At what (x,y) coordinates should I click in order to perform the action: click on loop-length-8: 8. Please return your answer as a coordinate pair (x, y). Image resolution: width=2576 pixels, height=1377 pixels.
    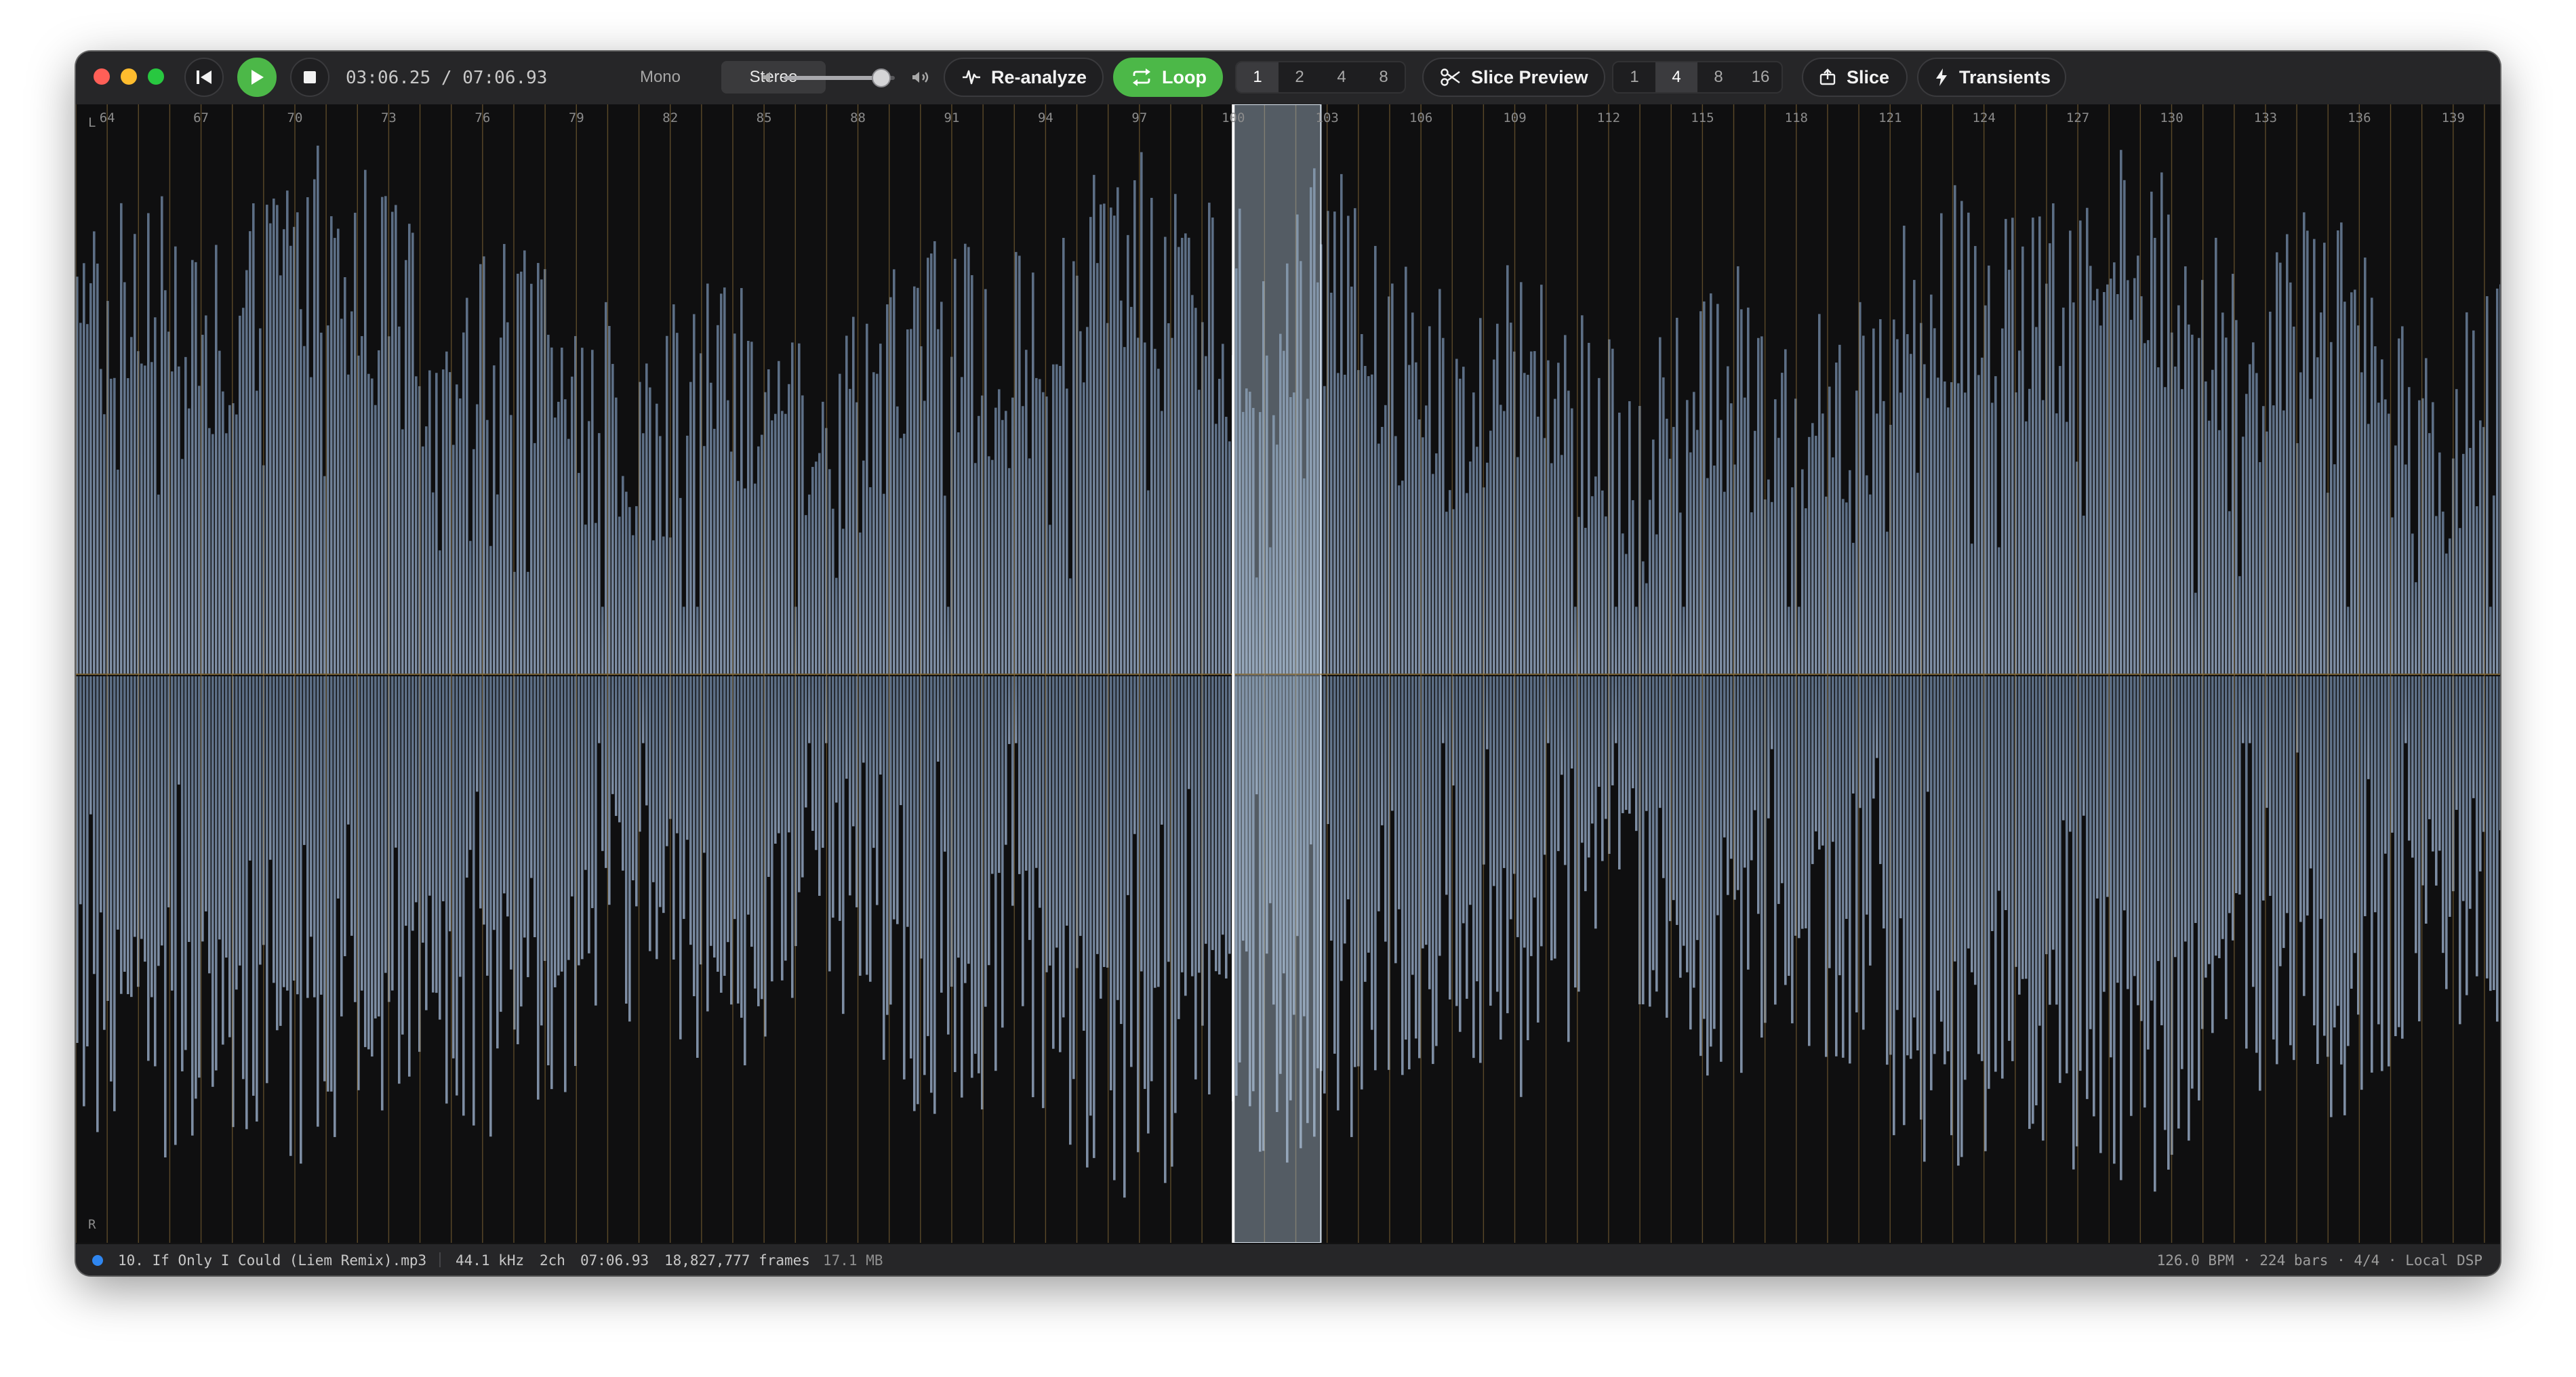
    Looking at the image, I should click on (1384, 77).